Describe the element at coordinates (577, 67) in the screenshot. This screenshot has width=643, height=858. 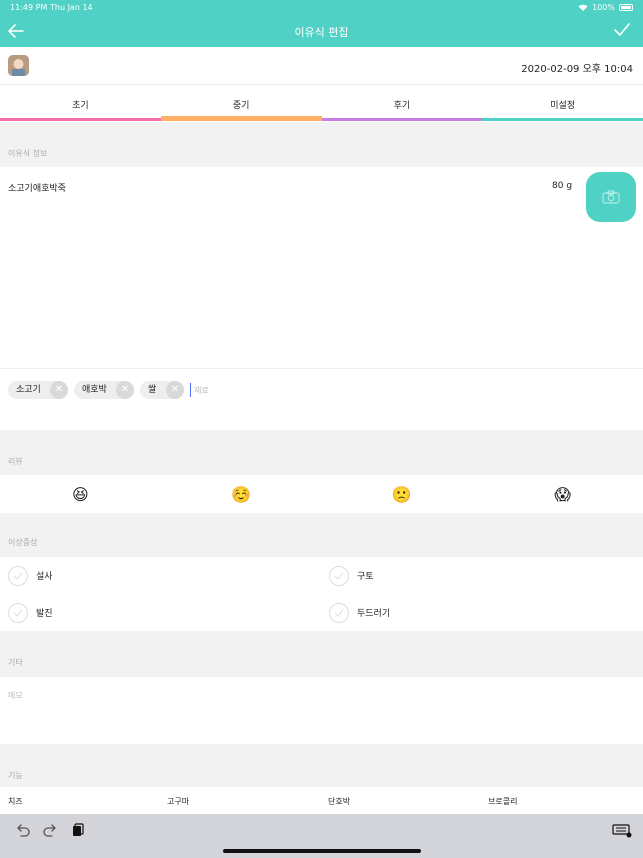
I see `datetime-label: 2020-02-09 오후 10:04` at that location.